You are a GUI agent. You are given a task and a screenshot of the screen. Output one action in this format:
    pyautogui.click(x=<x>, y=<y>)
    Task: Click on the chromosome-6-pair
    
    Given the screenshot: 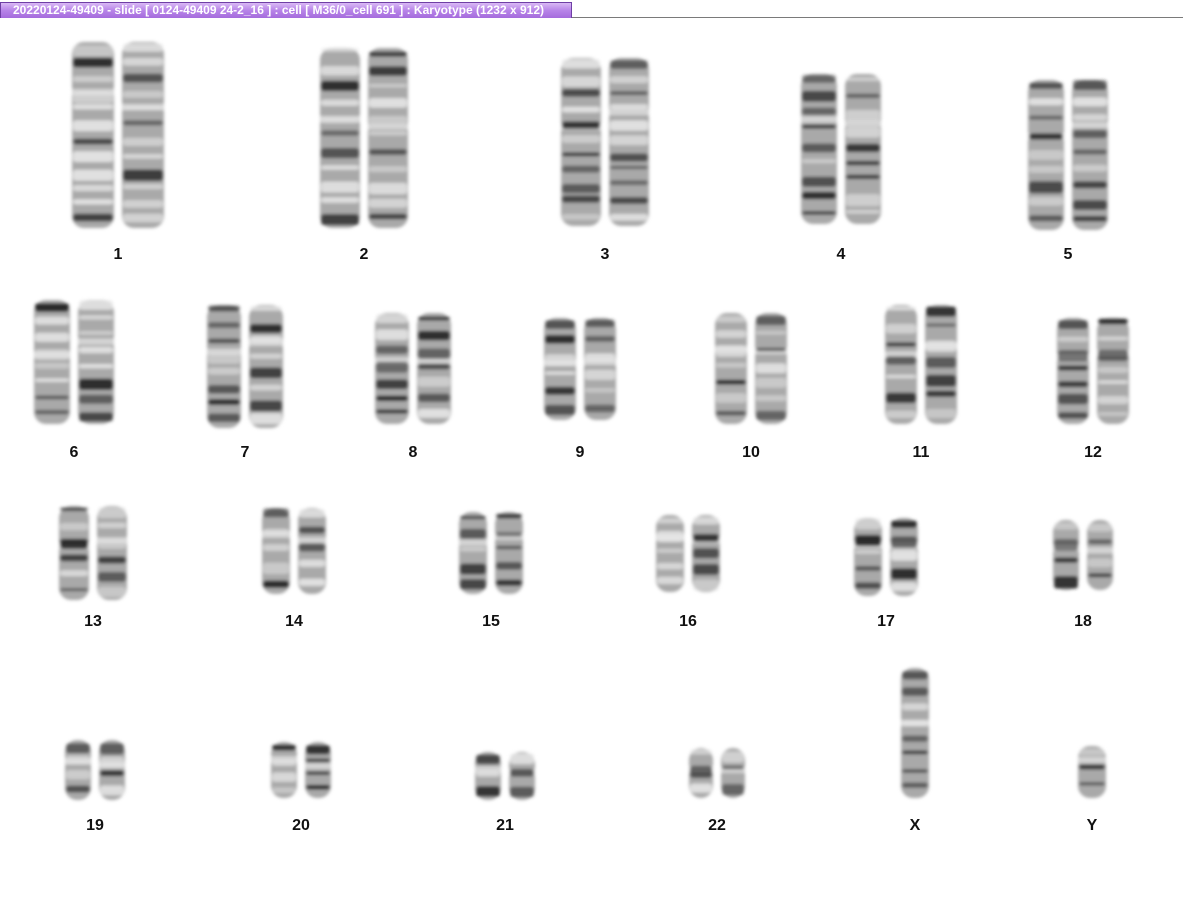 What is the action you would take?
    pyautogui.click(x=74, y=362)
    